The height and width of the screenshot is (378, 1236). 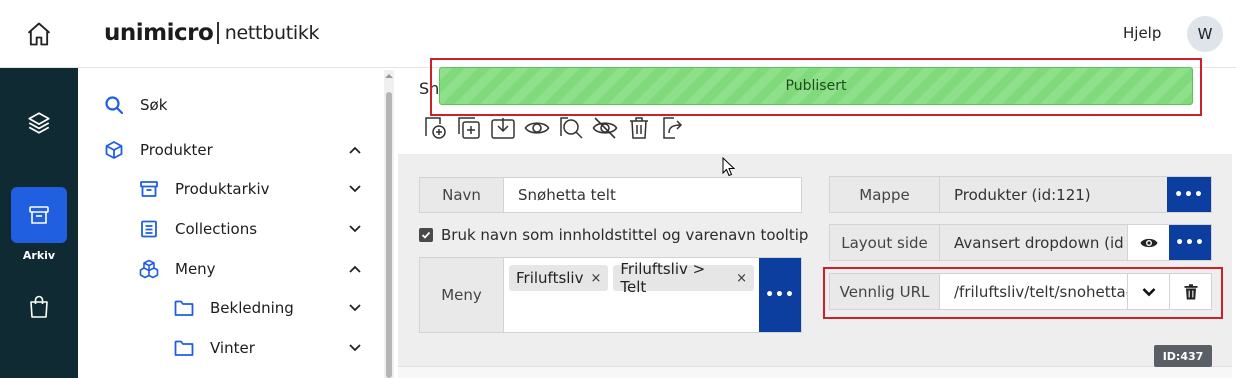 I want to click on url-highlight-frame, so click(x=1023, y=293).